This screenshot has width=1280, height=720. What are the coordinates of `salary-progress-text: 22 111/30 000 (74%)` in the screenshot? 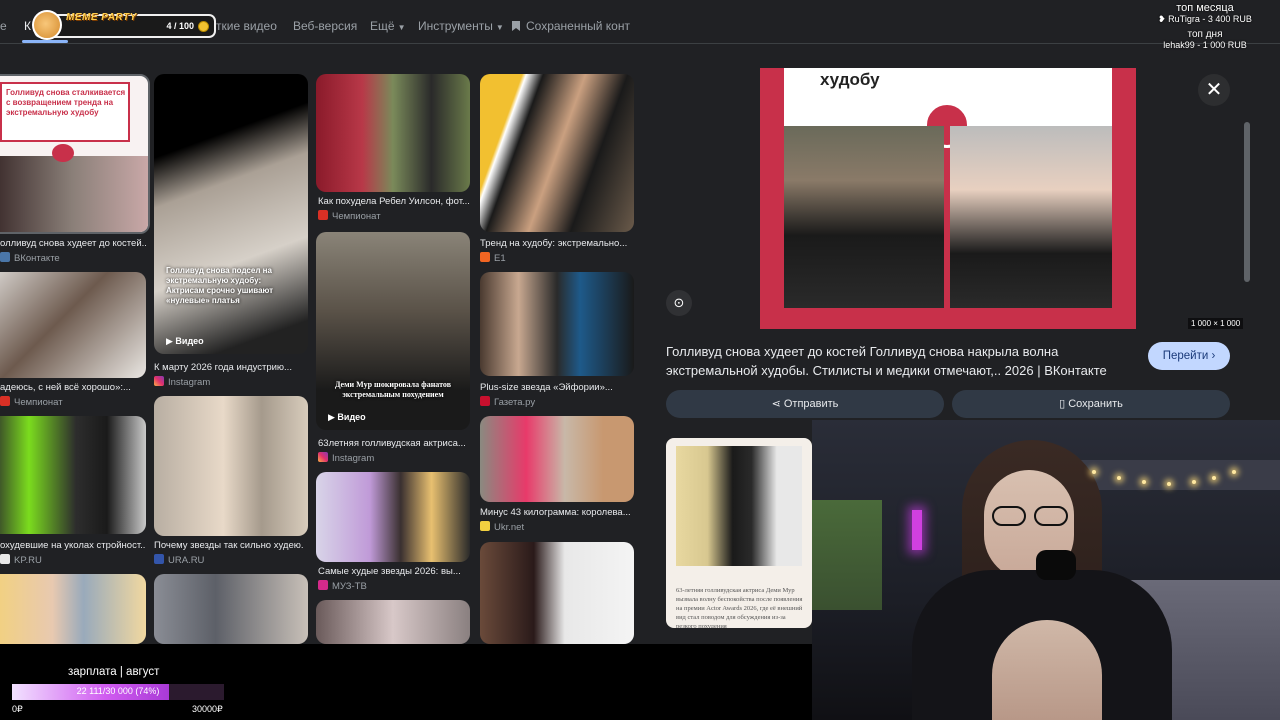 It's located at (118, 691).